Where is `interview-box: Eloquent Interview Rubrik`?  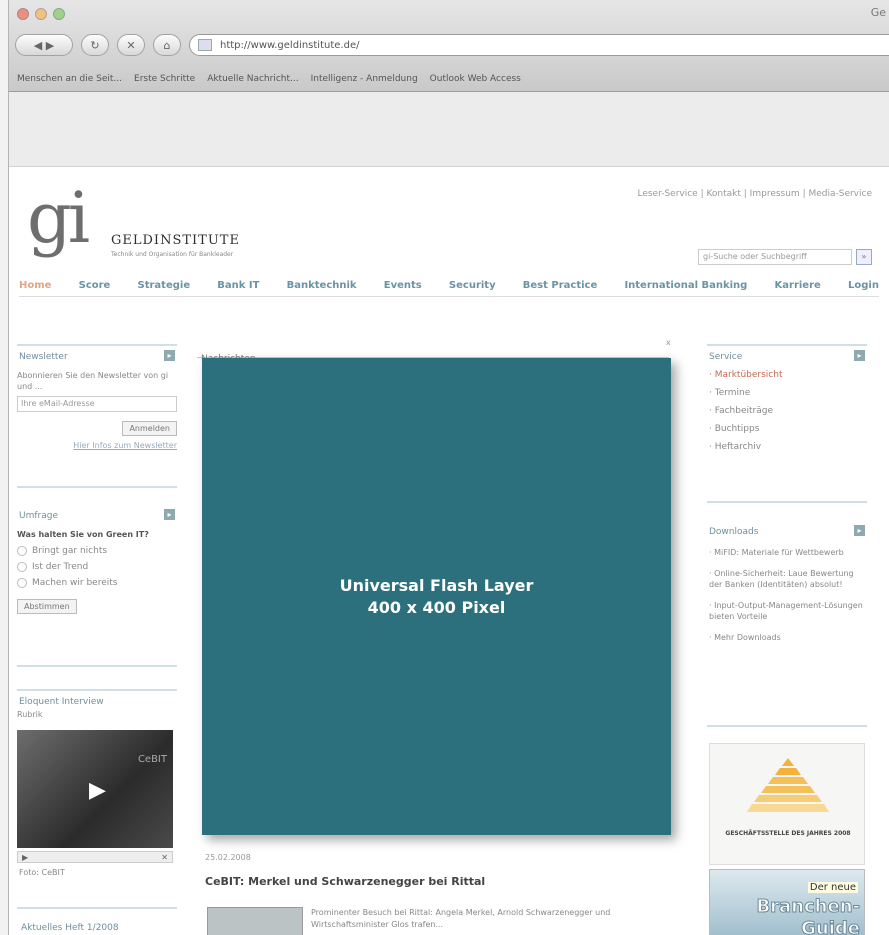 interview-box: Eloquent Interview Rubrik is located at coordinates (97, 709).